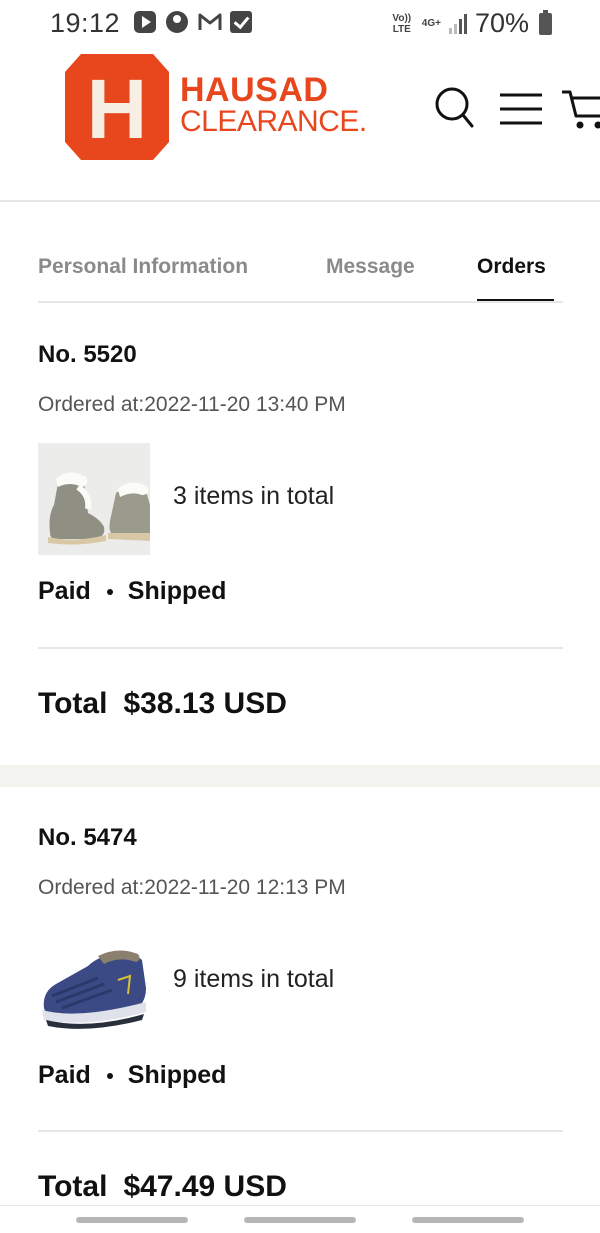 This screenshot has width=600, height=1233. I want to click on network-type: 4G+, so click(431, 23).